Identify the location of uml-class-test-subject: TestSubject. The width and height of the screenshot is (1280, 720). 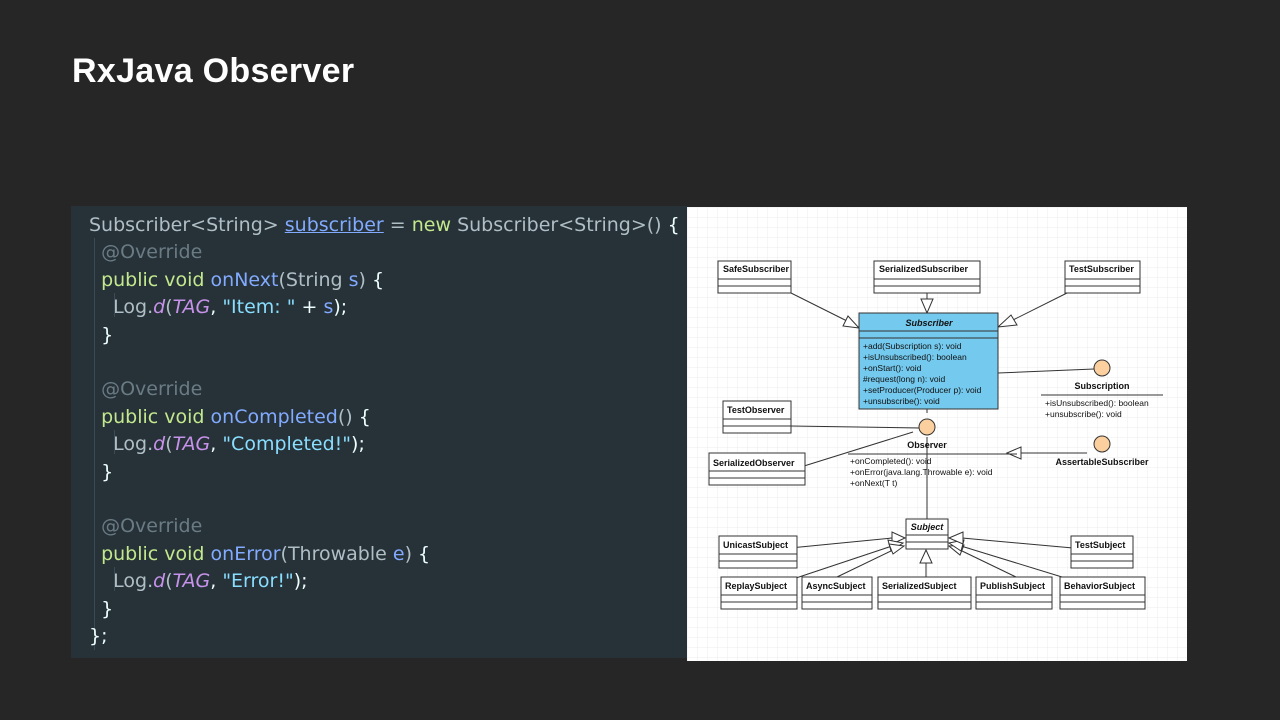
(1102, 552).